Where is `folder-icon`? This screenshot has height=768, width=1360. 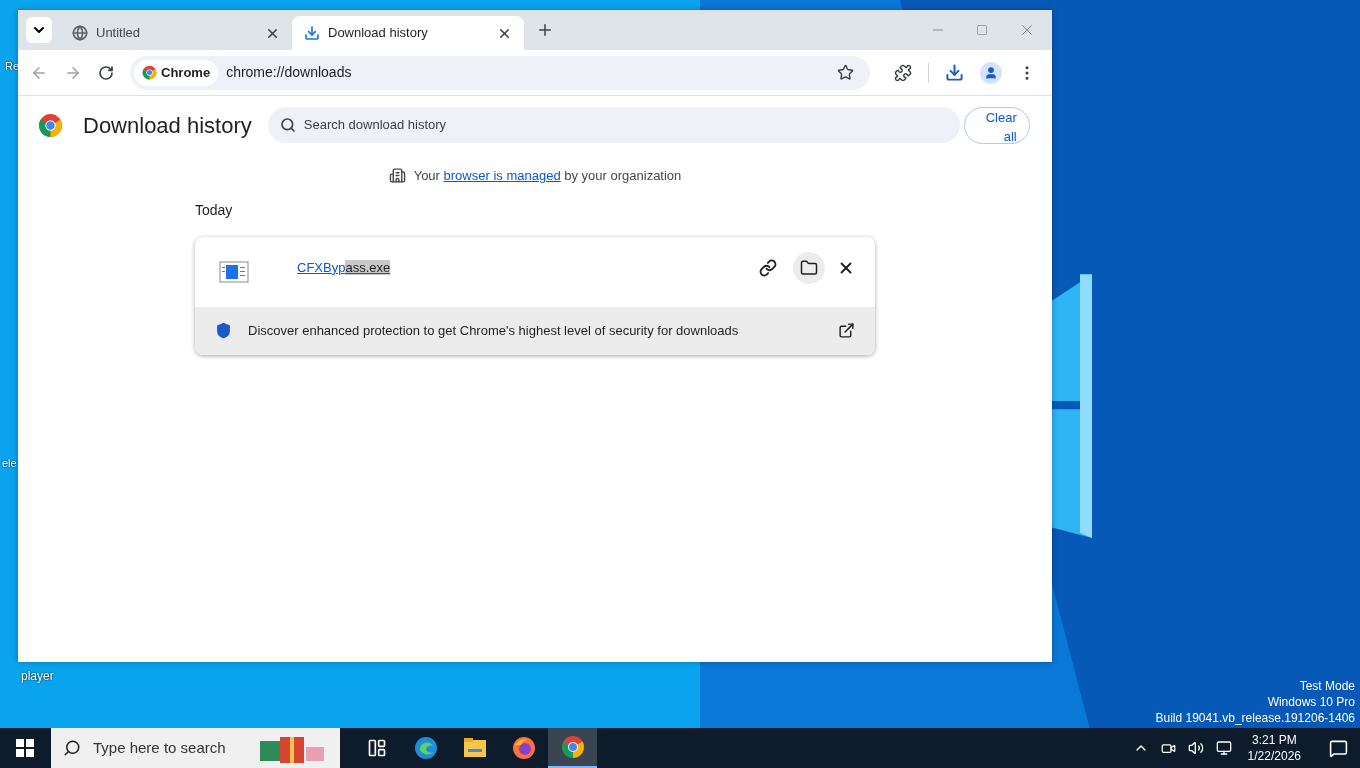
folder-icon is located at coordinates (809, 267).